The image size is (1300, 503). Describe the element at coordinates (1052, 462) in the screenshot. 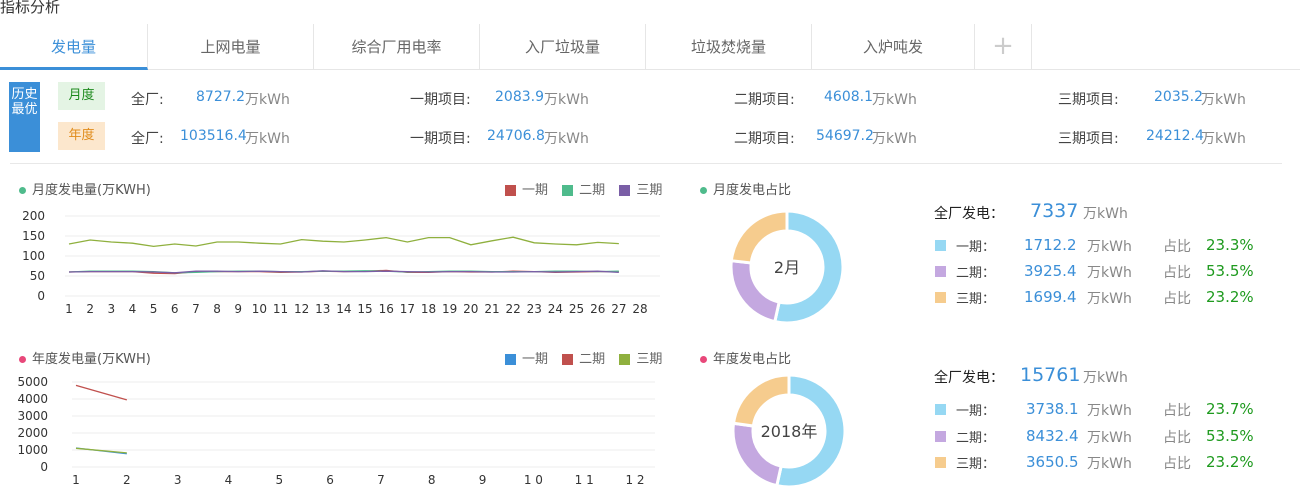

I see `yearly-phase3-value: 3650.5` at that location.